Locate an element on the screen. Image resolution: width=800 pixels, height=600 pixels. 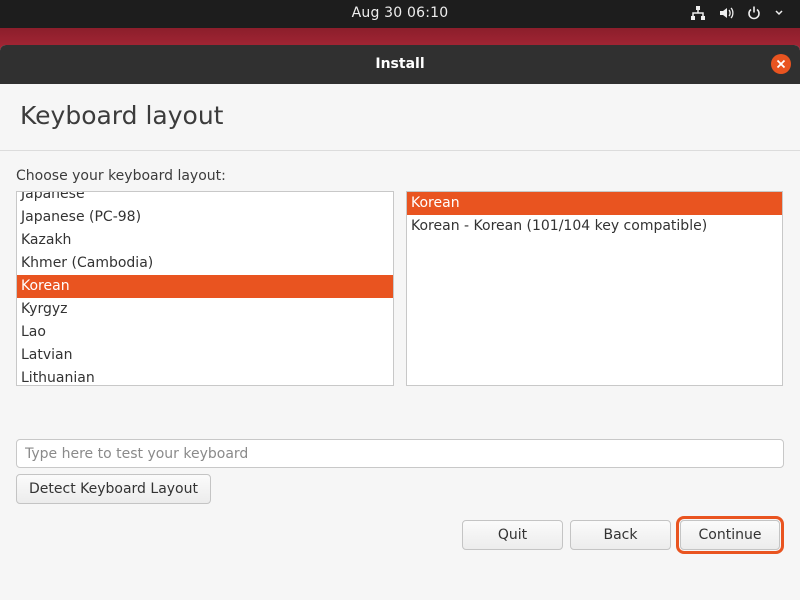
quit-button: Quit is located at coordinates (512, 535).